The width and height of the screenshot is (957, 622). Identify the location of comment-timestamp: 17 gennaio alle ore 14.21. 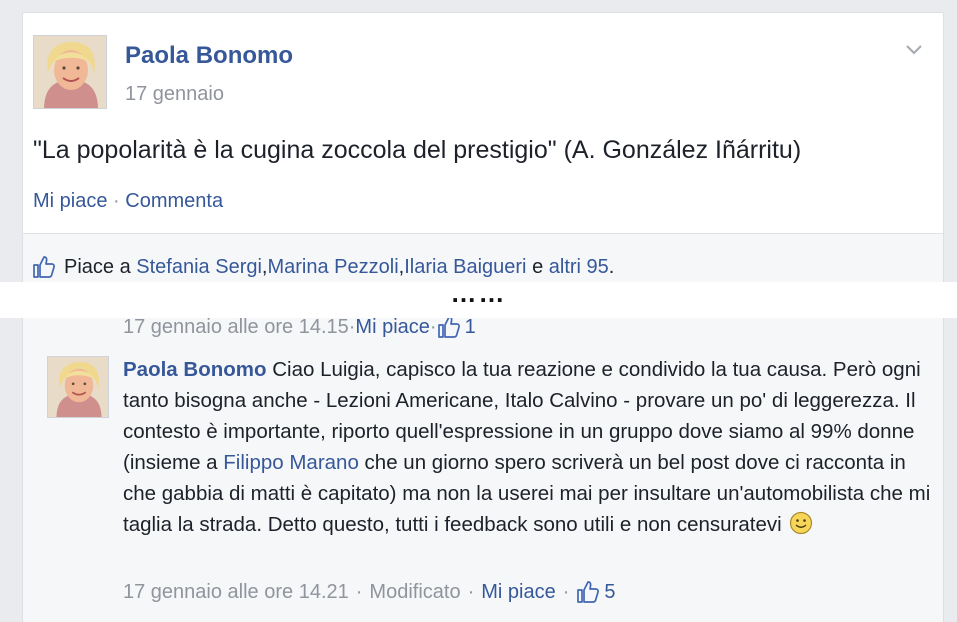
(236, 592).